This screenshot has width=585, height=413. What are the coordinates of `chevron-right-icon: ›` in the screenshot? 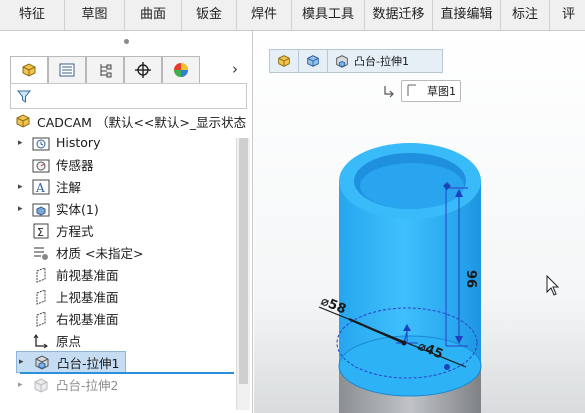 It's located at (239, 69).